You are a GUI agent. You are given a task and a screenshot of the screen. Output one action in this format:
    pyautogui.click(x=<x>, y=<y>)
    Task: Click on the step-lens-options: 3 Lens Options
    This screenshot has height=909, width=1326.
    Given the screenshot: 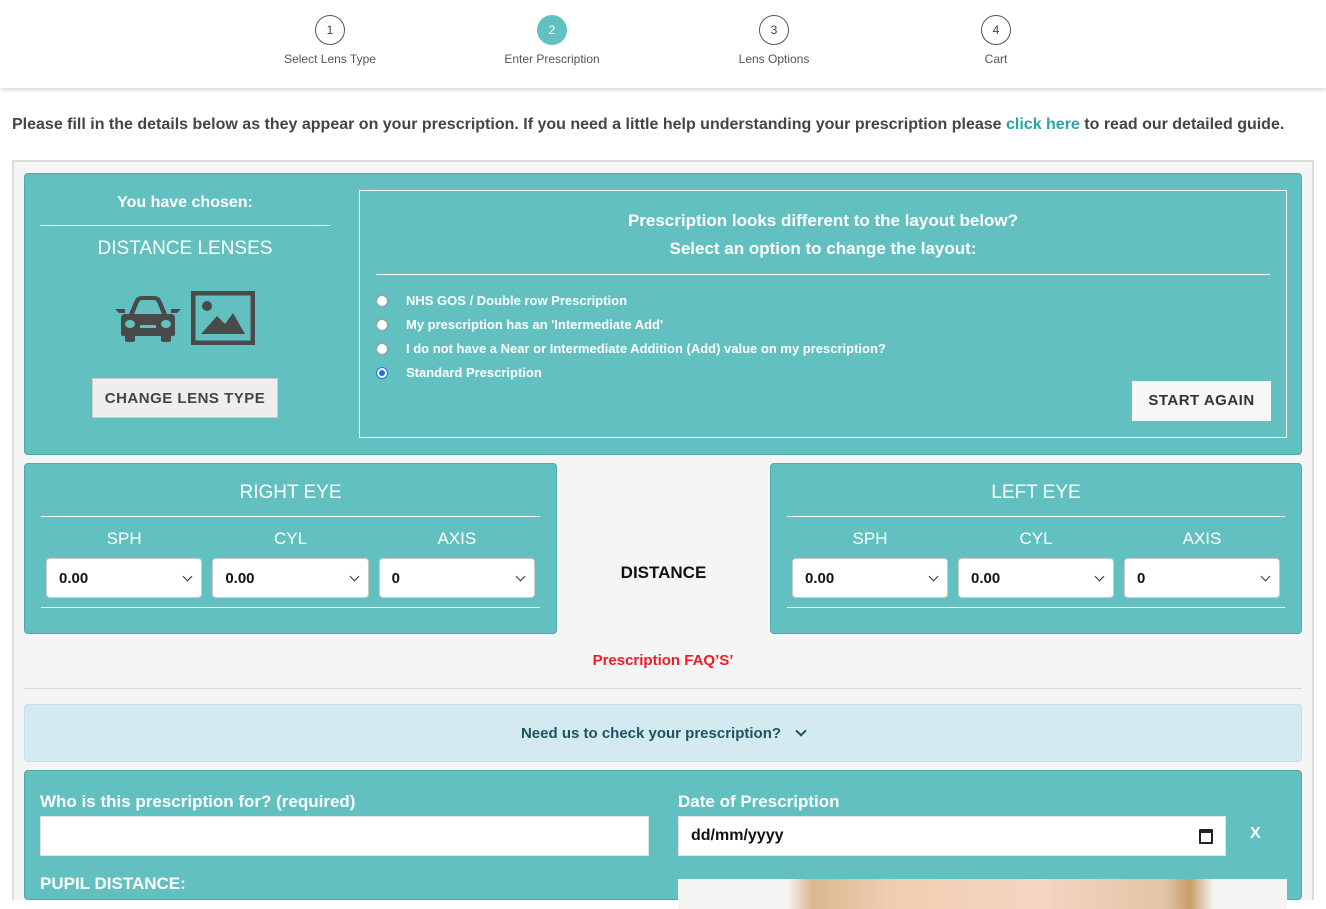 What is the action you would take?
    pyautogui.click(x=774, y=40)
    